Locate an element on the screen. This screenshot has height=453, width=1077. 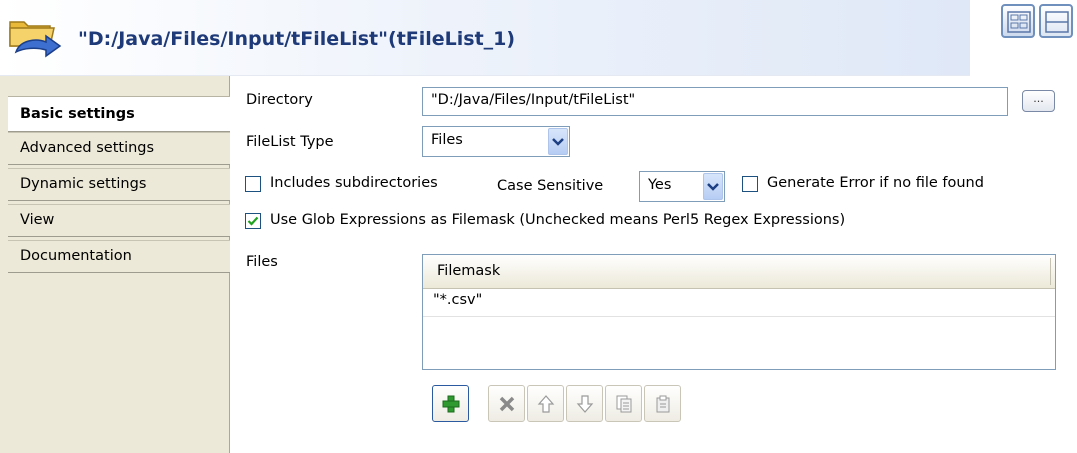
add-icon is located at coordinates (451, 404).